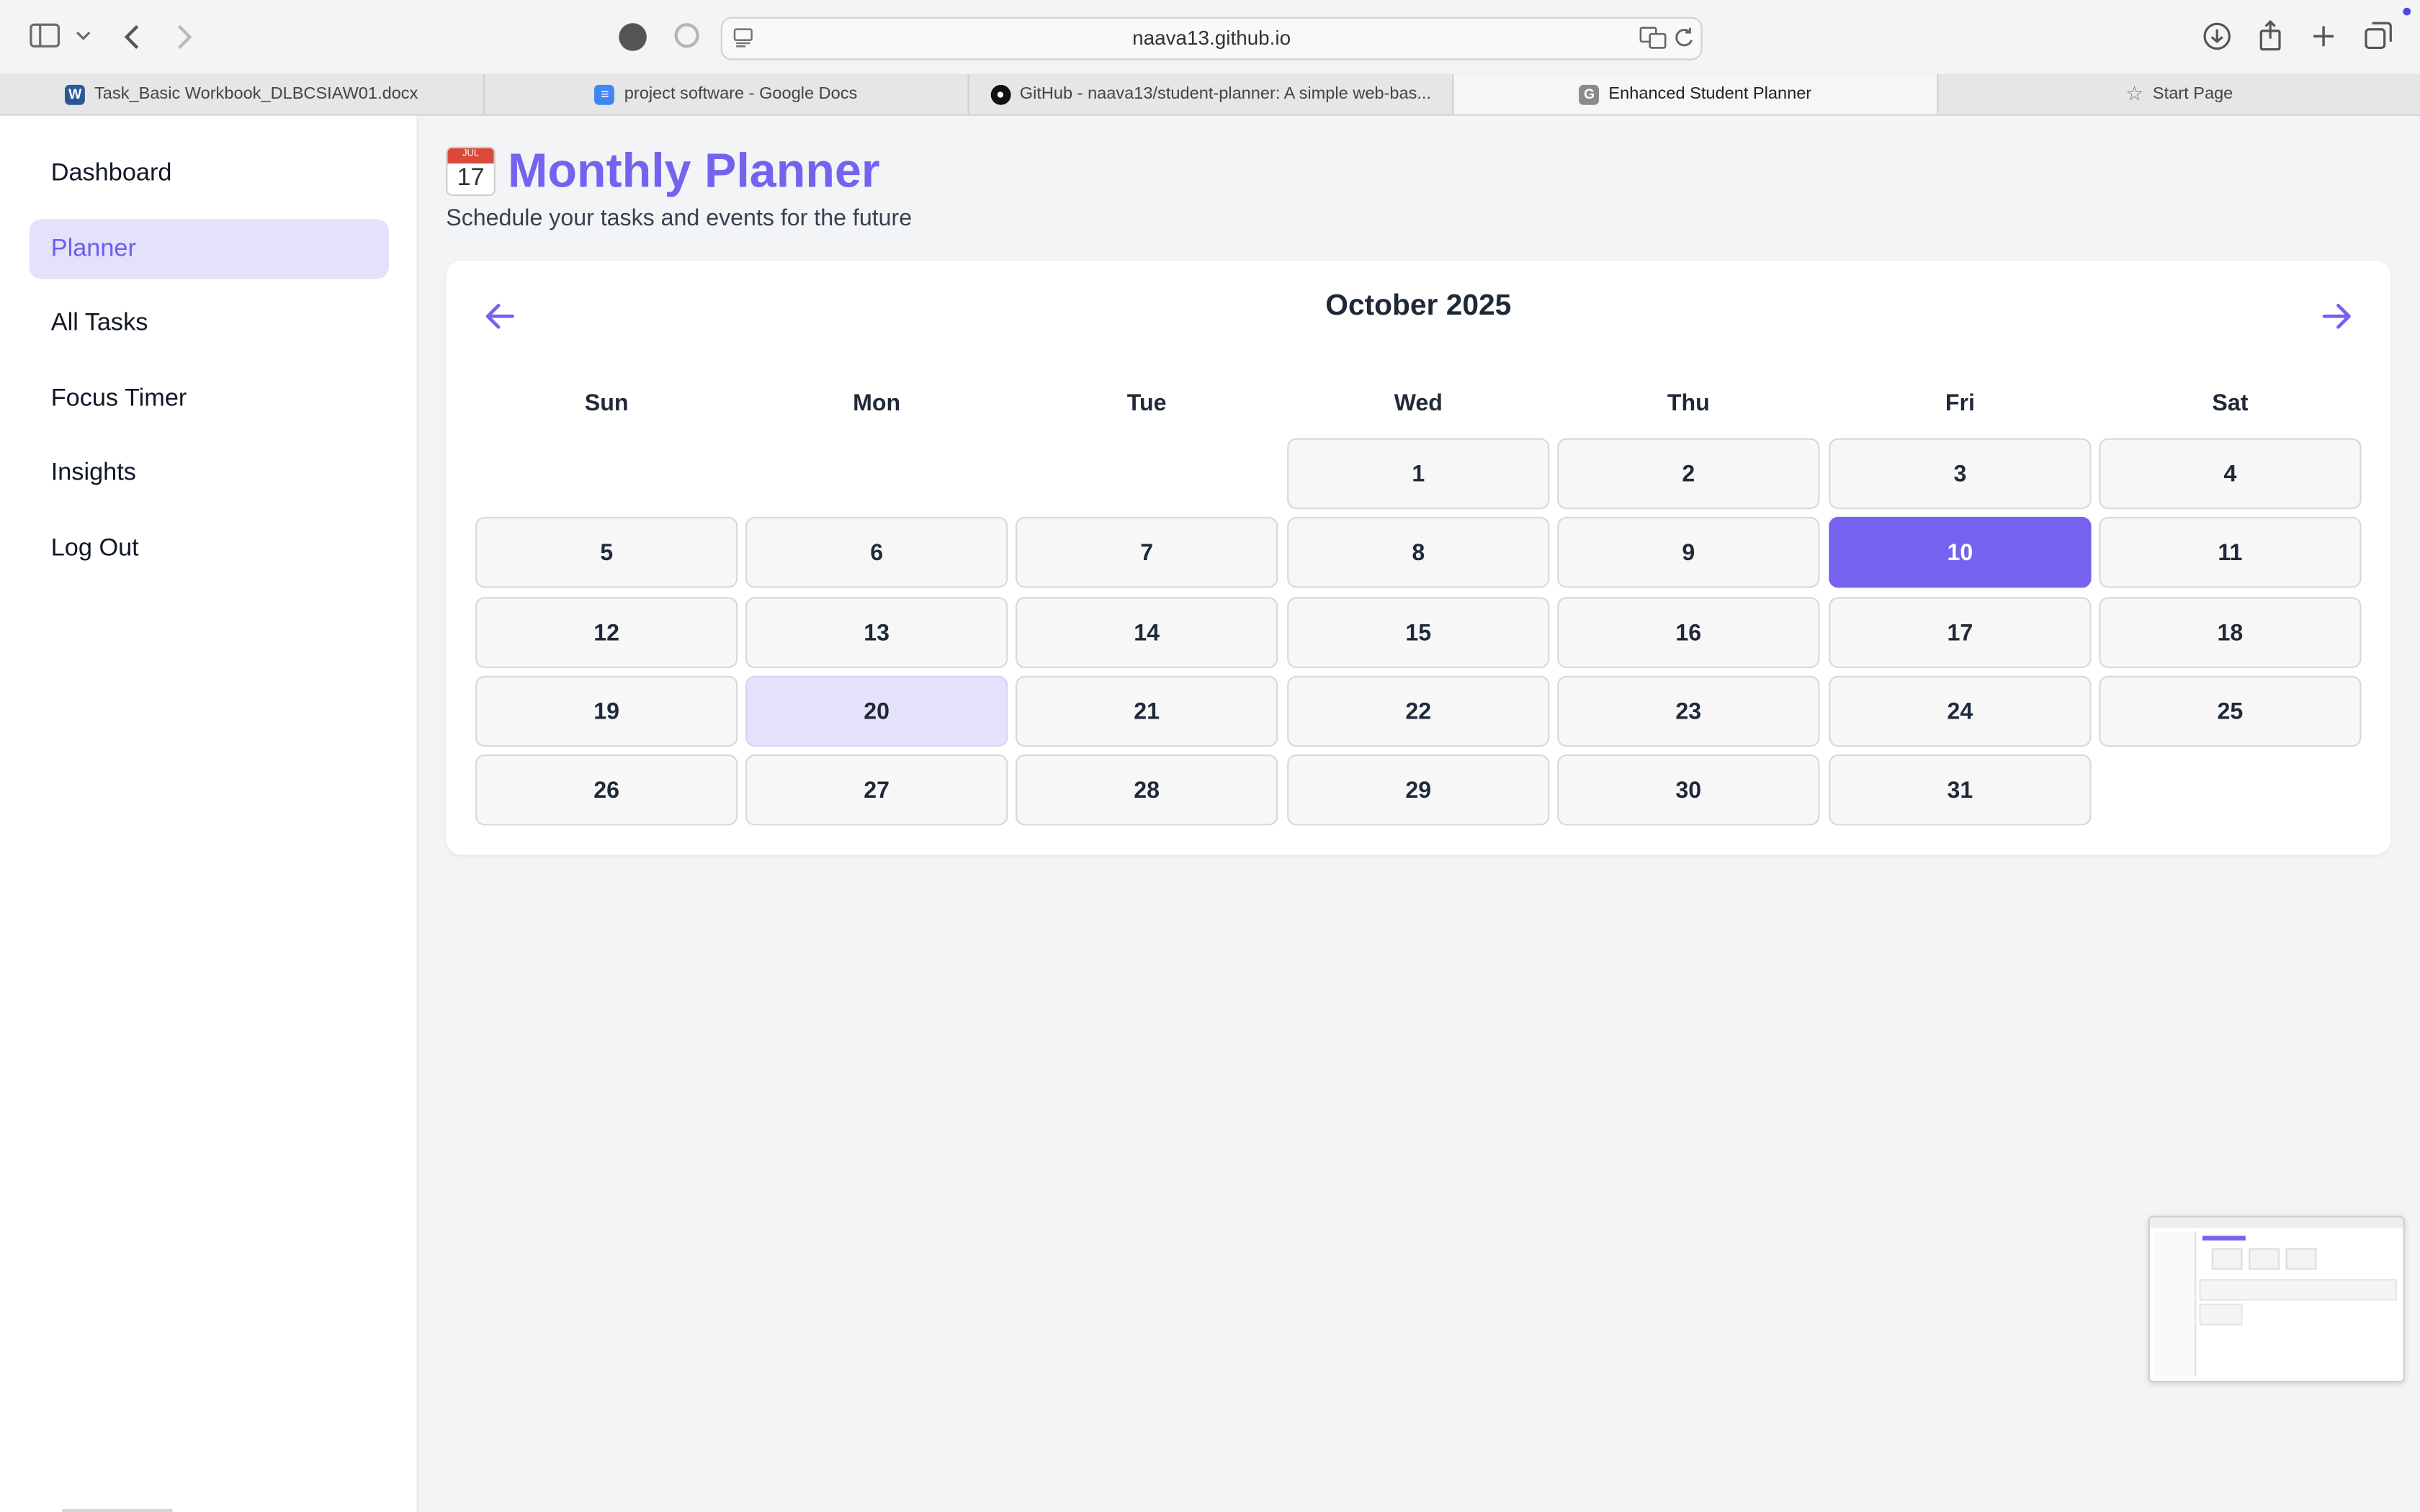 This screenshot has width=2420, height=1512. What do you see at coordinates (1147, 632) in the screenshot?
I see `calendar-day-14: 14` at bounding box center [1147, 632].